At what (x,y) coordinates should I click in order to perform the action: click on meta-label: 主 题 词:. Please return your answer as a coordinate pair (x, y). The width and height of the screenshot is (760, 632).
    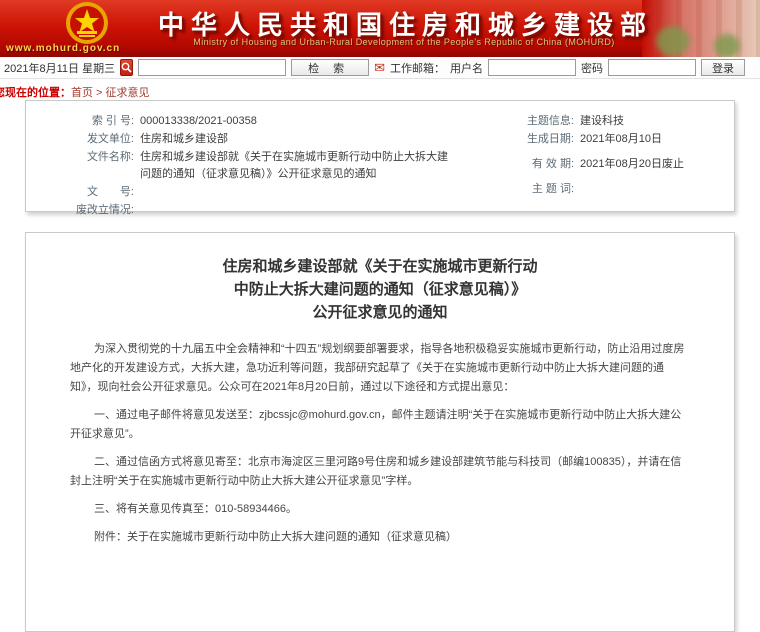
    Looking at the image, I should click on (552, 189).